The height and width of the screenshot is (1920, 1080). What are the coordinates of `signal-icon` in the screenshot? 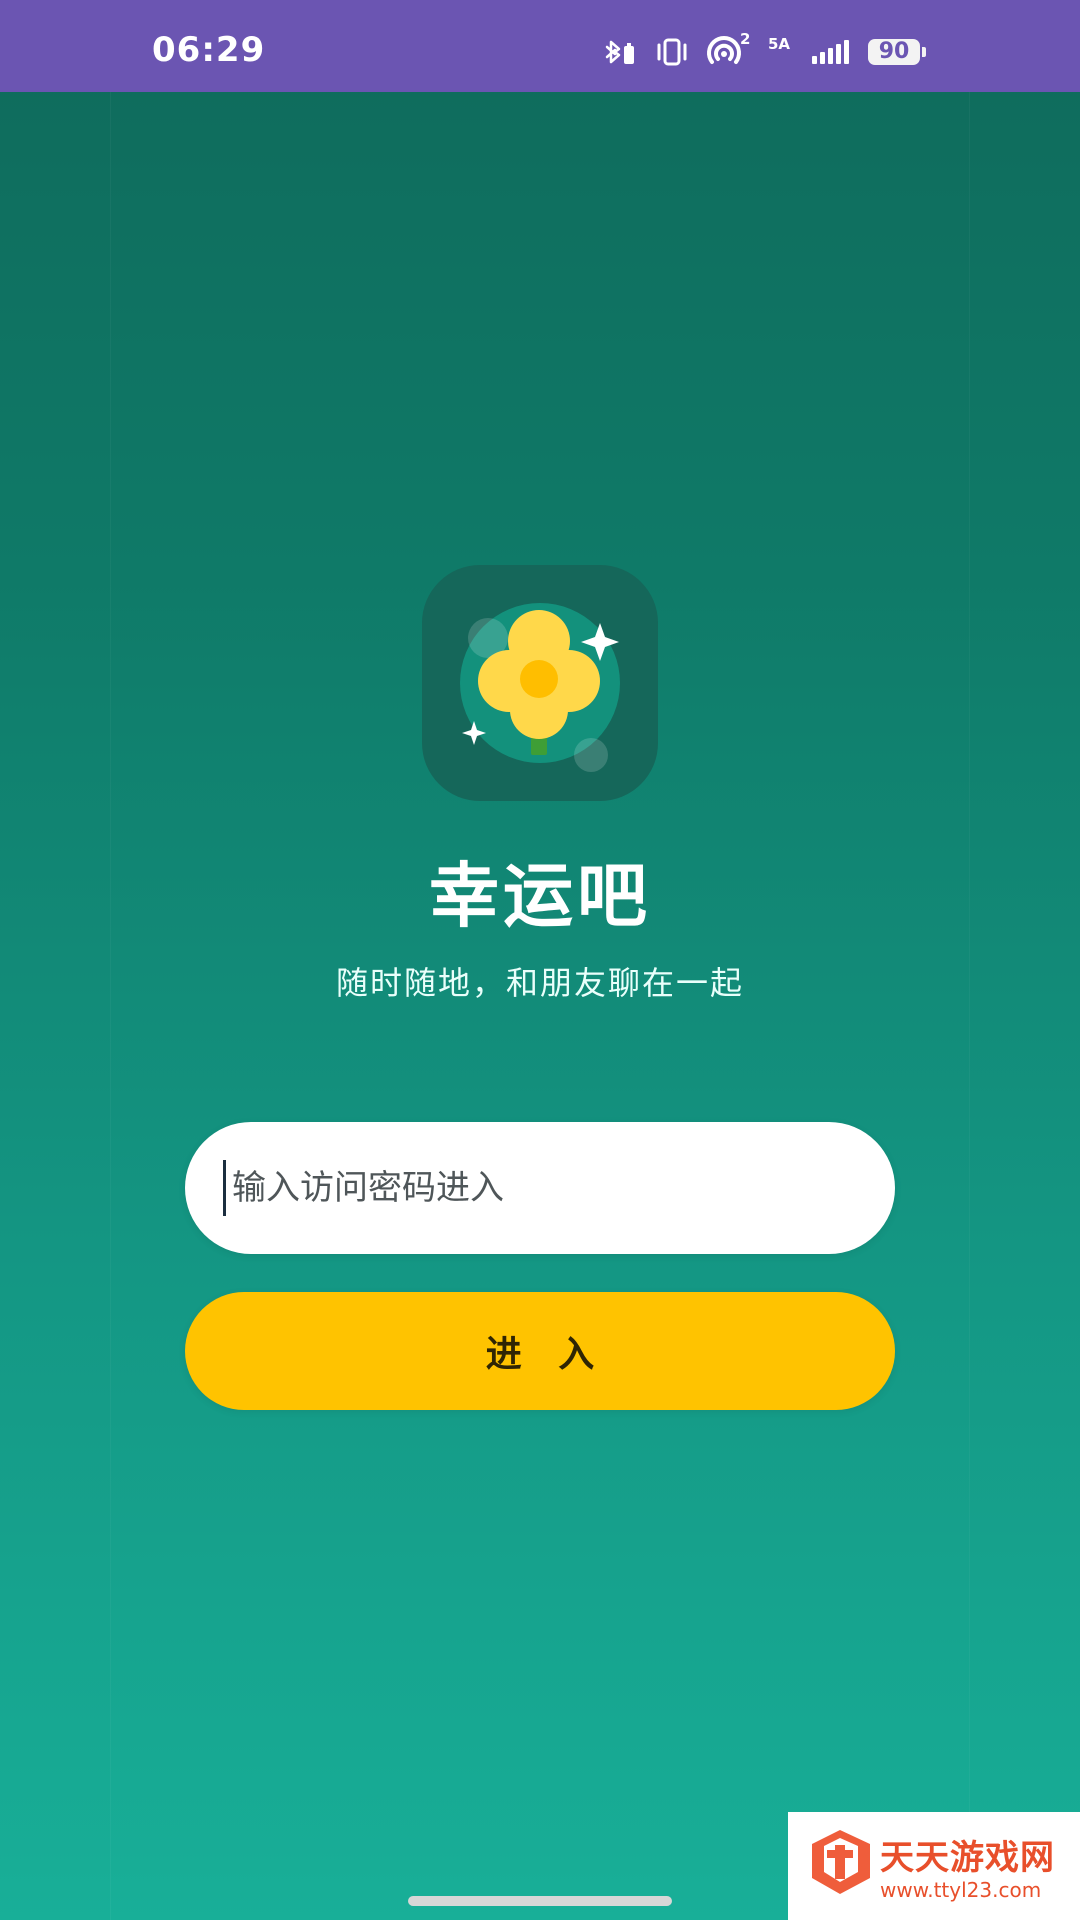 It's located at (830, 52).